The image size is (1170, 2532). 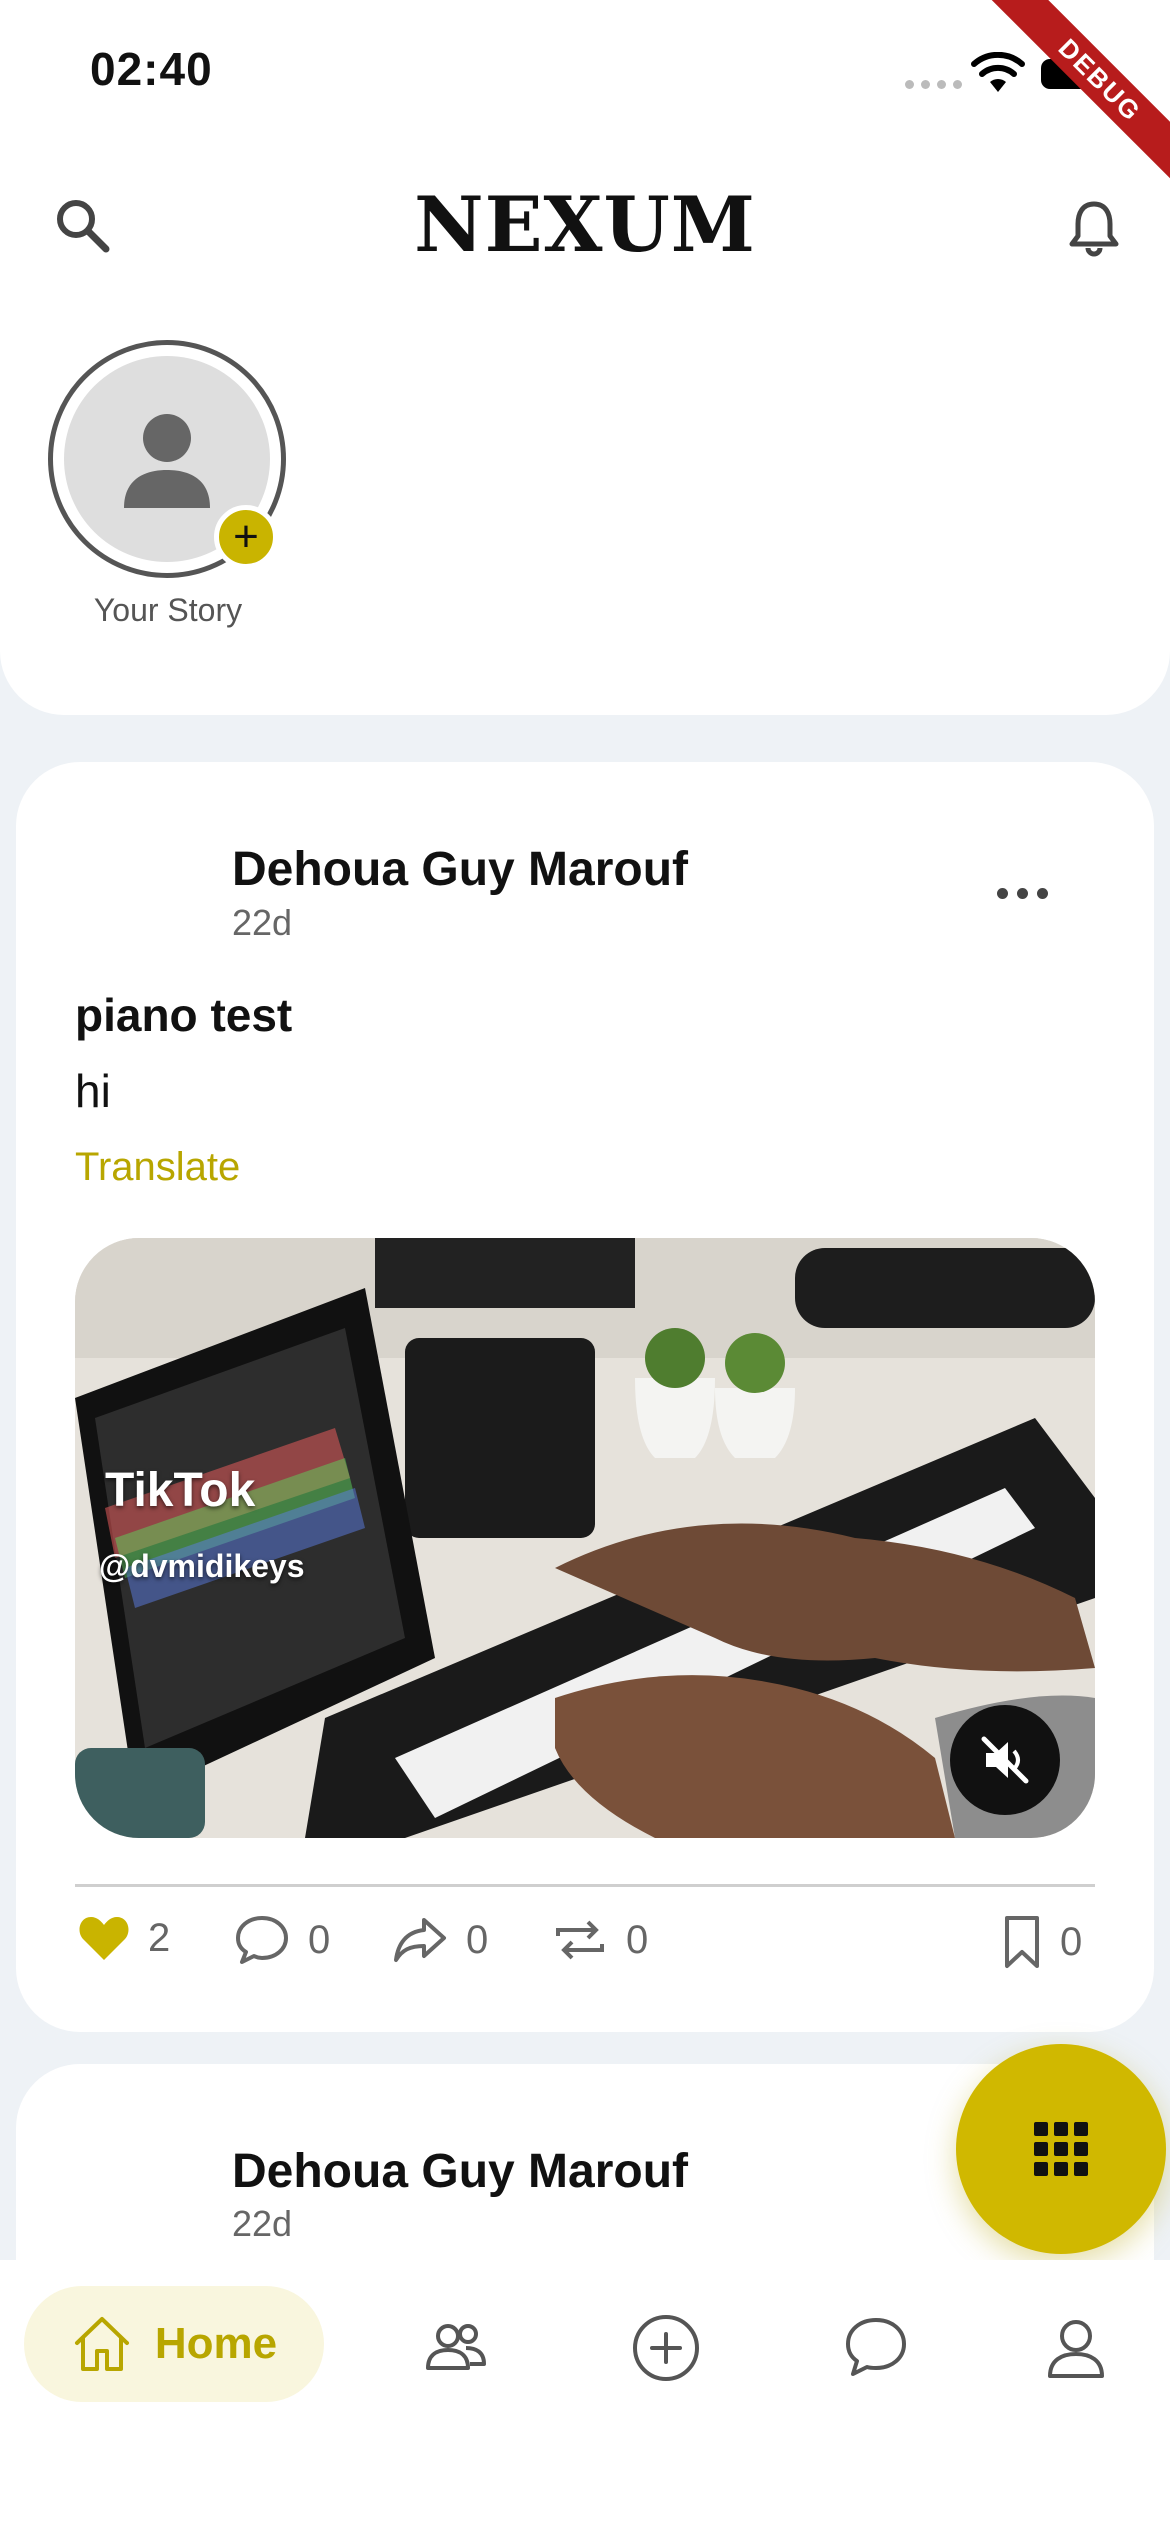 What do you see at coordinates (184, 1015) in the screenshot?
I see `post-title: piano test` at bounding box center [184, 1015].